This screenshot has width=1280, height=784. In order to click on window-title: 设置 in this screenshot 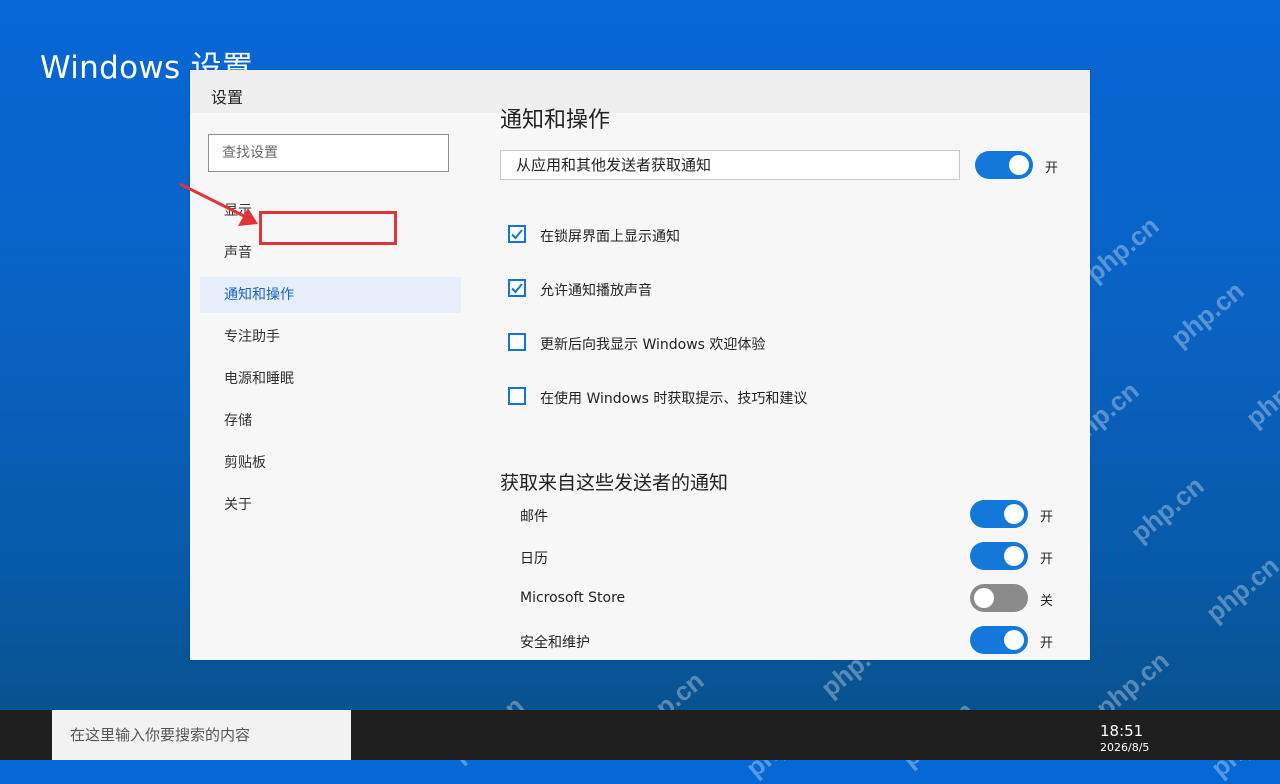, I will do `click(227, 97)`.